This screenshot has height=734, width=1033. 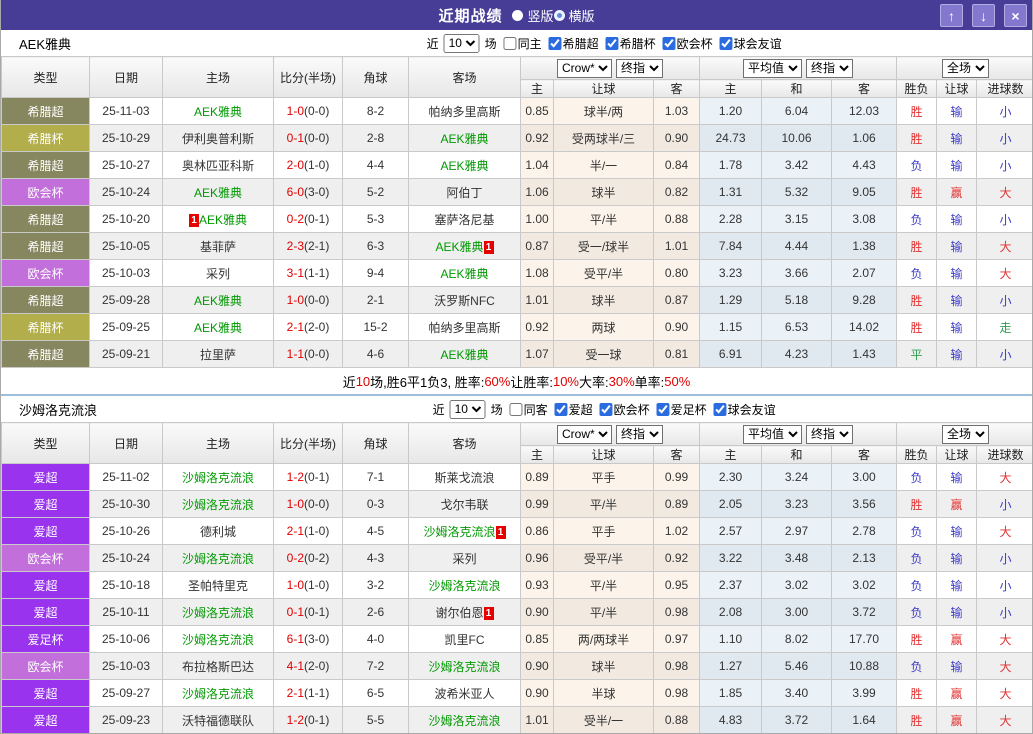 I want to click on crow-home-odds-cell: 0.87, so click(x=537, y=246).